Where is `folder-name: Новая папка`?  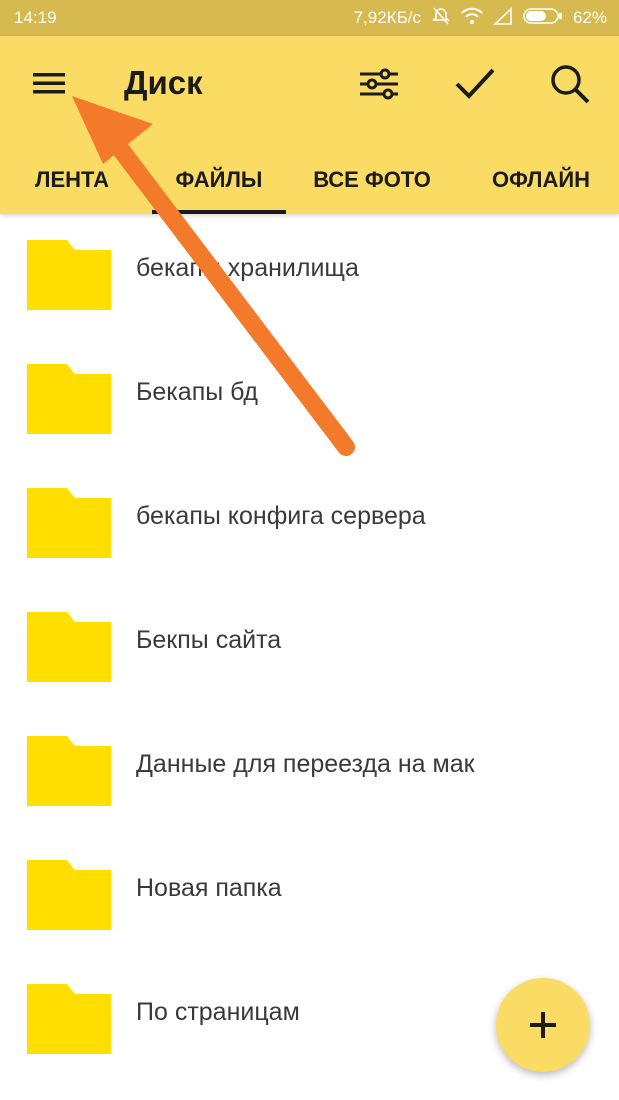 folder-name: Новая папка is located at coordinates (209, 888).